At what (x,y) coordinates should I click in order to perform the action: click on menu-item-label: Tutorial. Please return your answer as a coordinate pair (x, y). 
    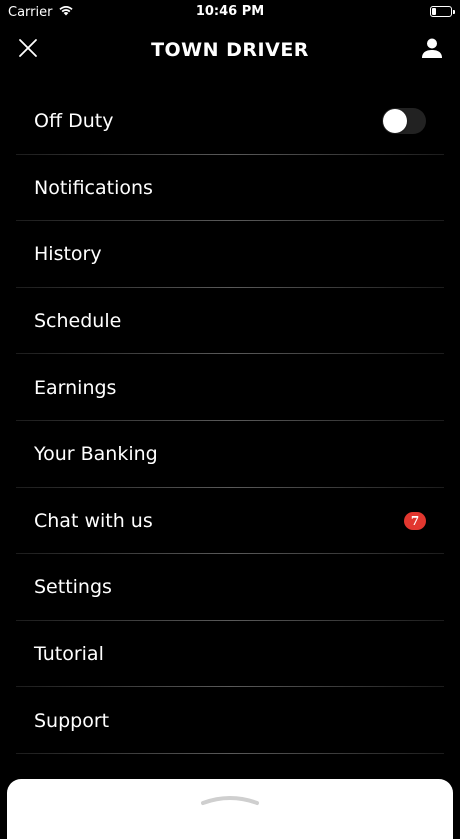
    Looking at the image, I should click on (69, 654).